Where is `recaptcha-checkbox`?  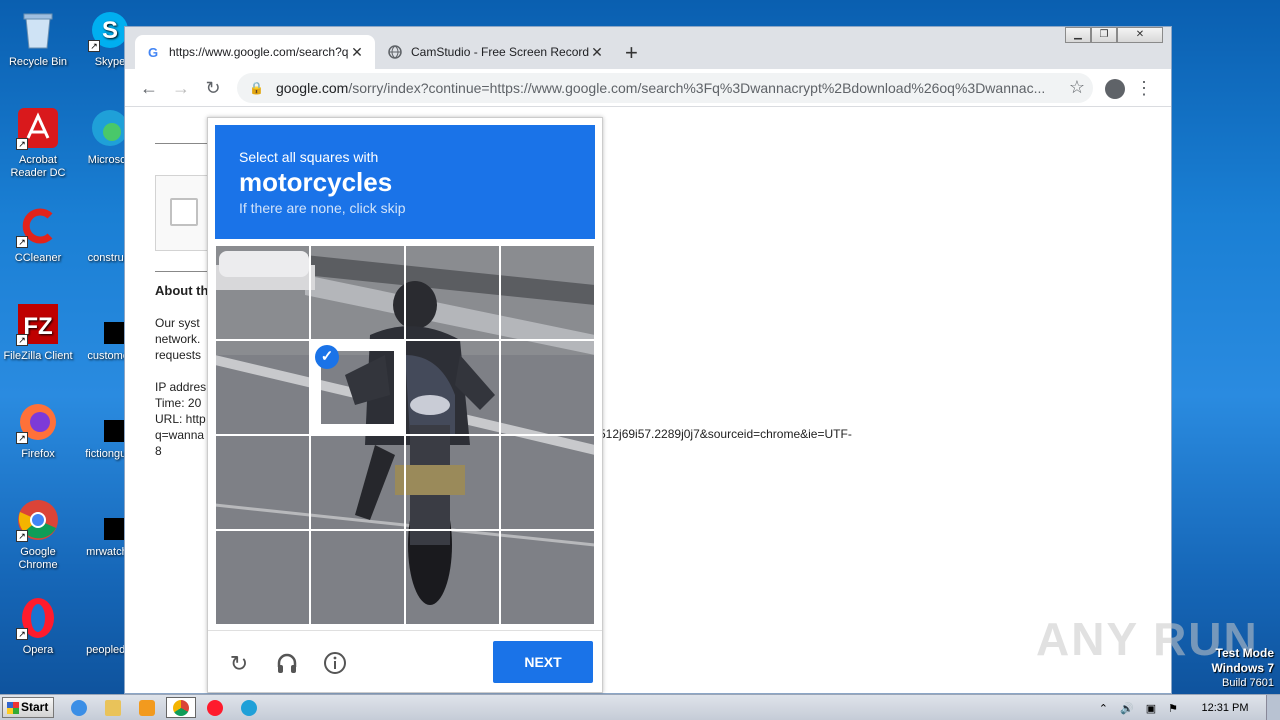
recaptcha-checkbox is located at coordinates (184, 212).